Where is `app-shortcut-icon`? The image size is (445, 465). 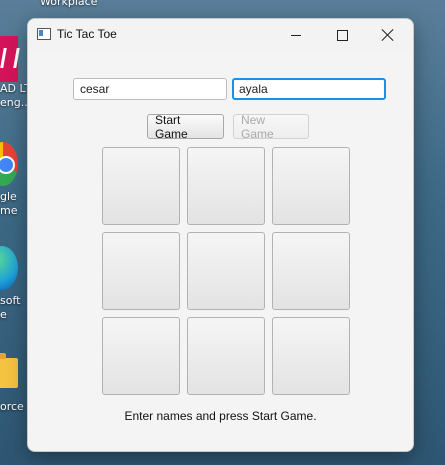
app-shortcut-icon is located at coordinates (9, 59).